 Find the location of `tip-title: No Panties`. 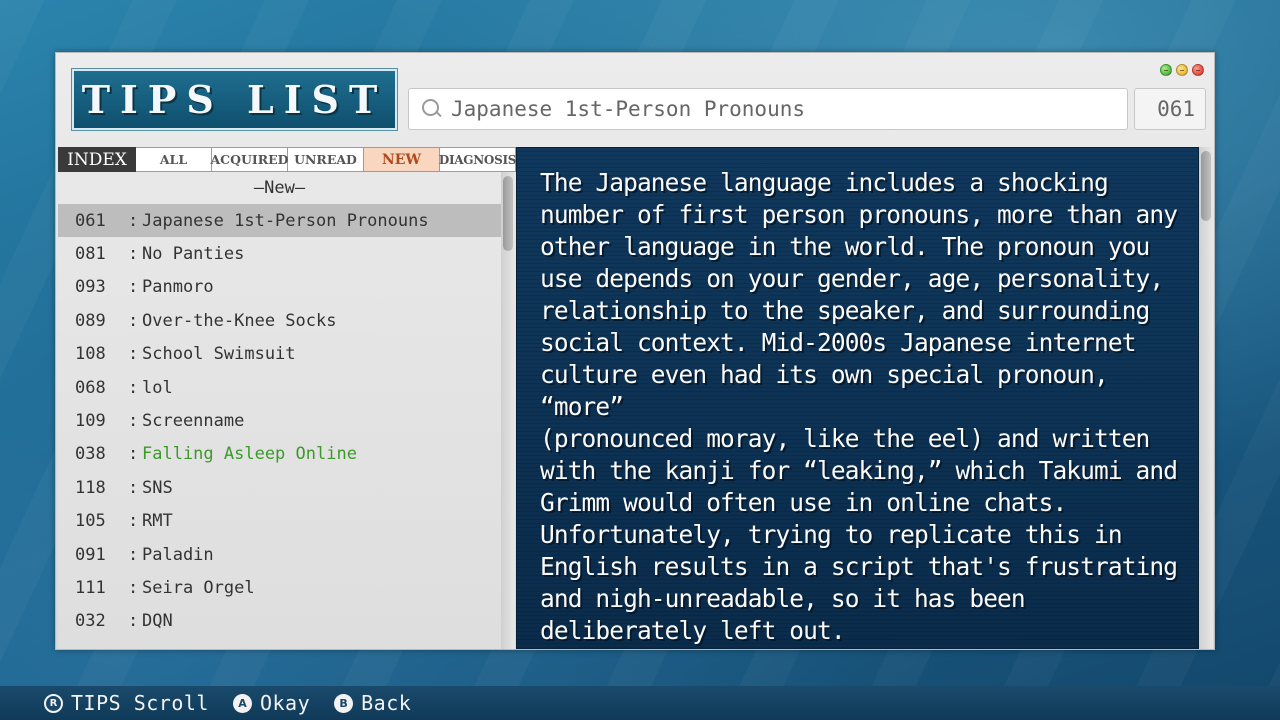

tip-title: No Panties is located at coordinates (193, 254).